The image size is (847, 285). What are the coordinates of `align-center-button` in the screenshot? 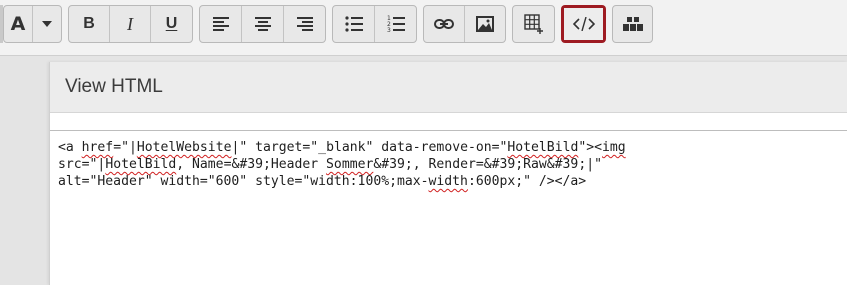 It's located at (263, 24).